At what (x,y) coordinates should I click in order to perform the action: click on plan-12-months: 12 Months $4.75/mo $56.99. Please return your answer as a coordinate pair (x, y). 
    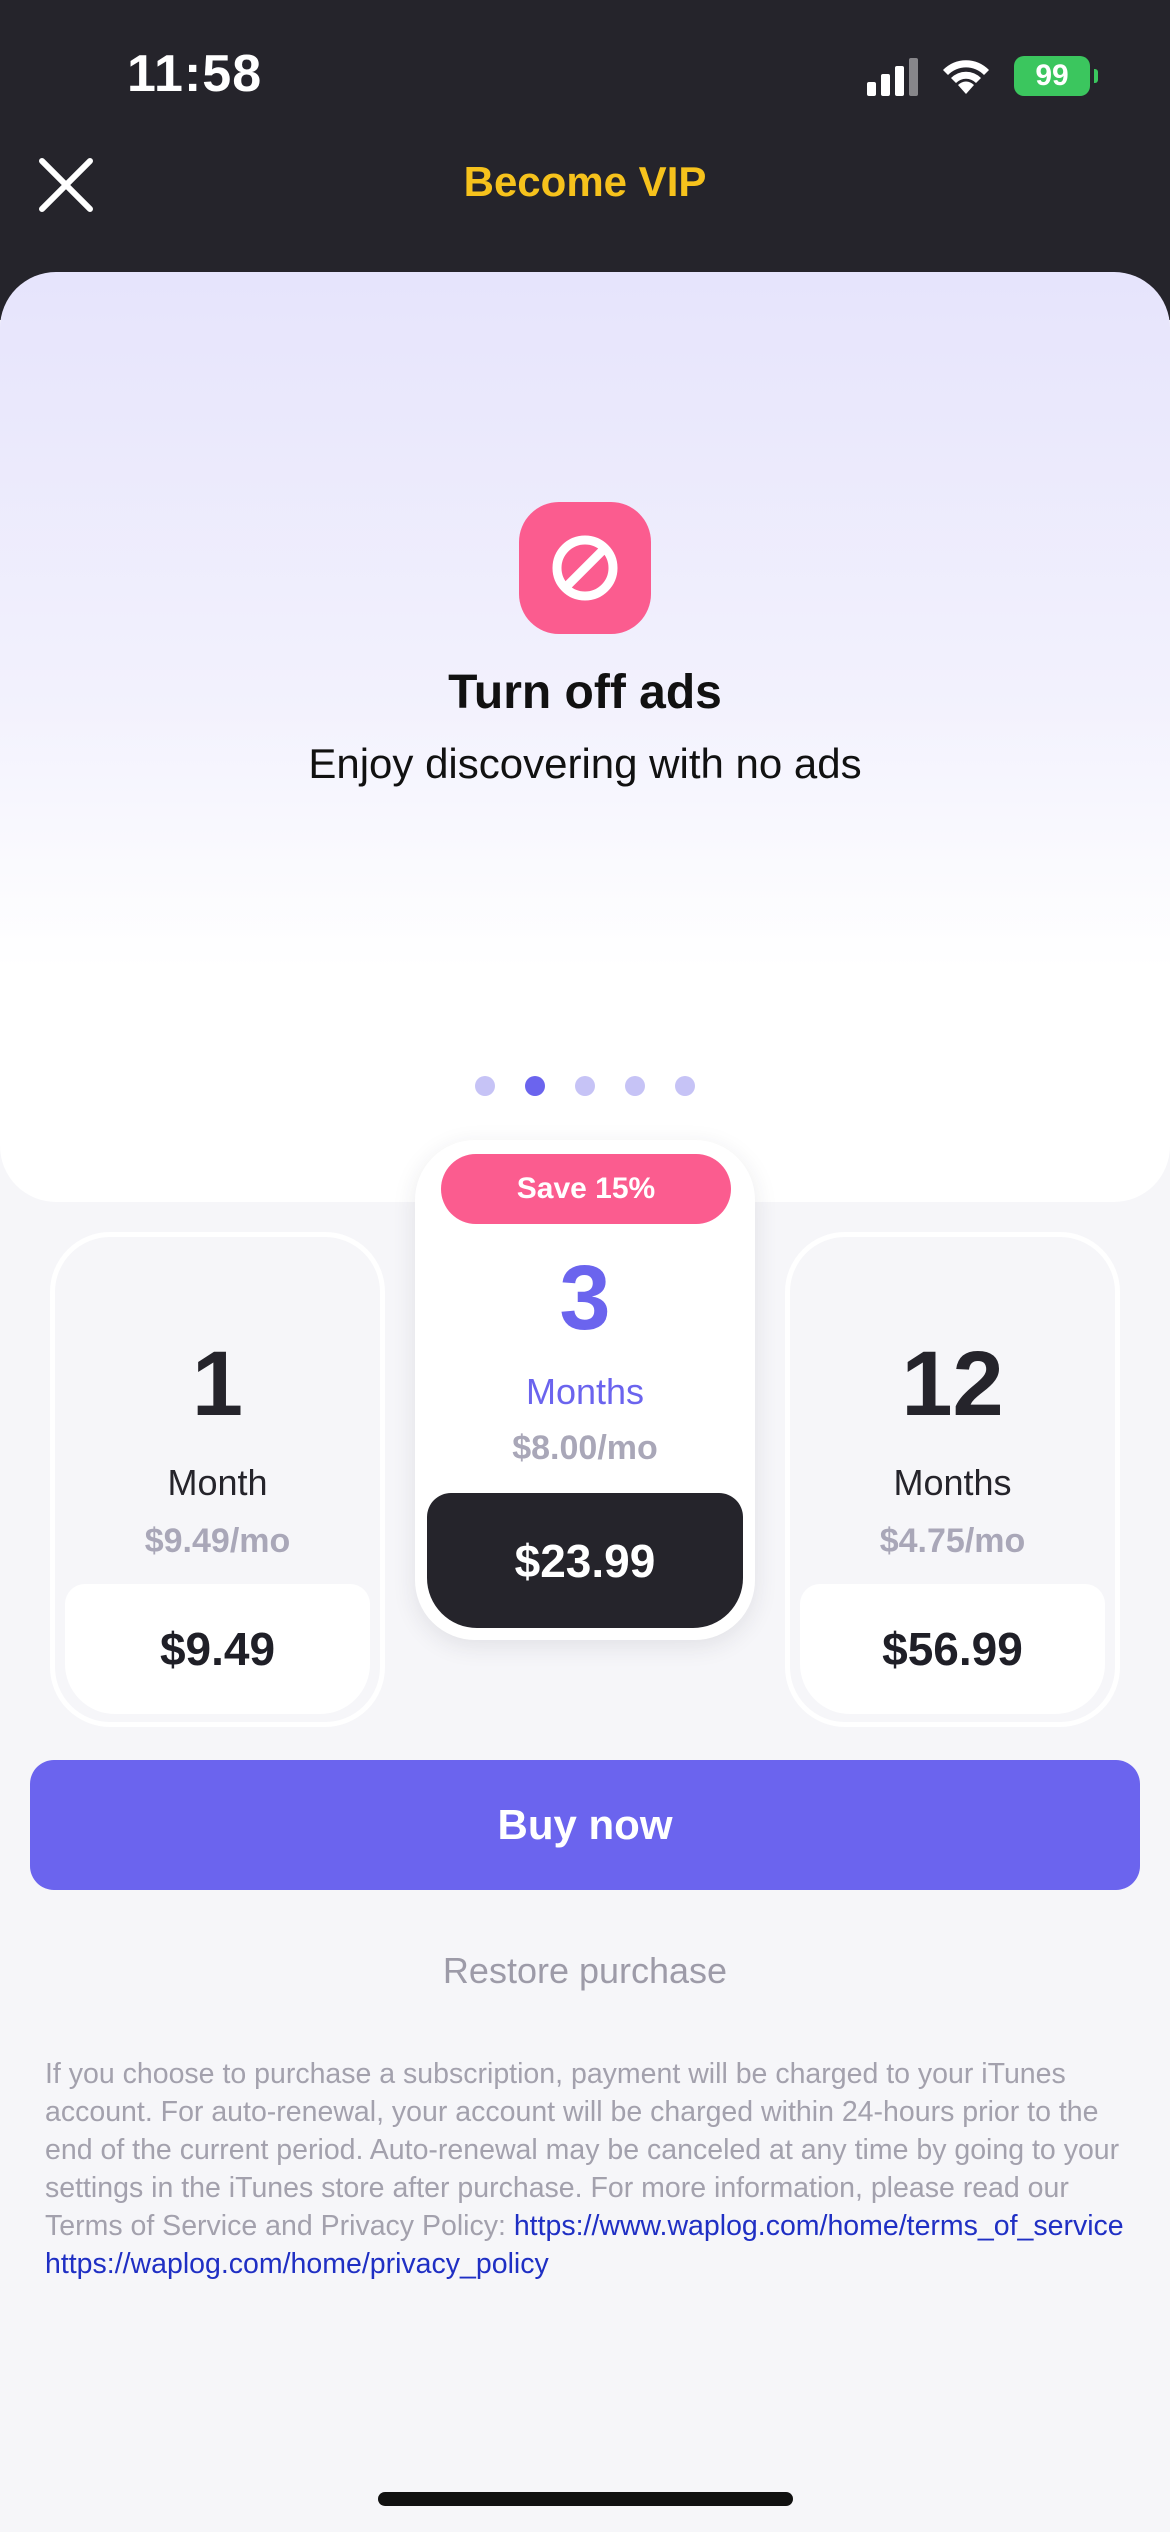
    Looking at the image, I should click on (952, 1479).